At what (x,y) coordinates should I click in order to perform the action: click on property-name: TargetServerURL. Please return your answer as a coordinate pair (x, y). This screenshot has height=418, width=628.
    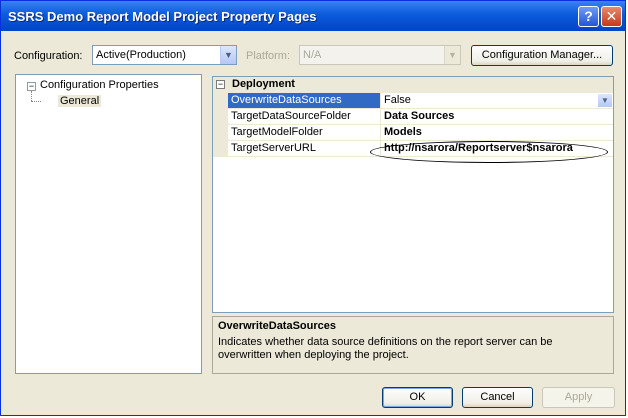
    Looking at the image, I should click on (304, 149).